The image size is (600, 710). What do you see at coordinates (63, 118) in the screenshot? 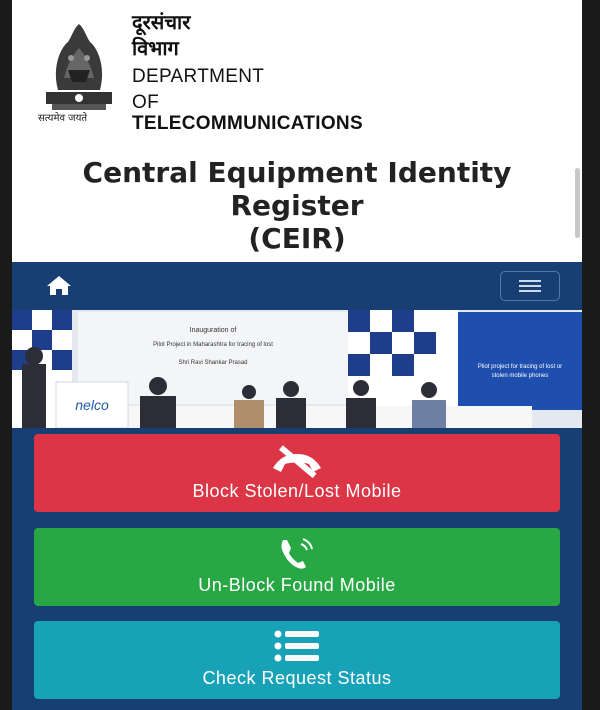
I see `emblem-motto: सत्यमेव जयते` at bounding box center [63, 118].